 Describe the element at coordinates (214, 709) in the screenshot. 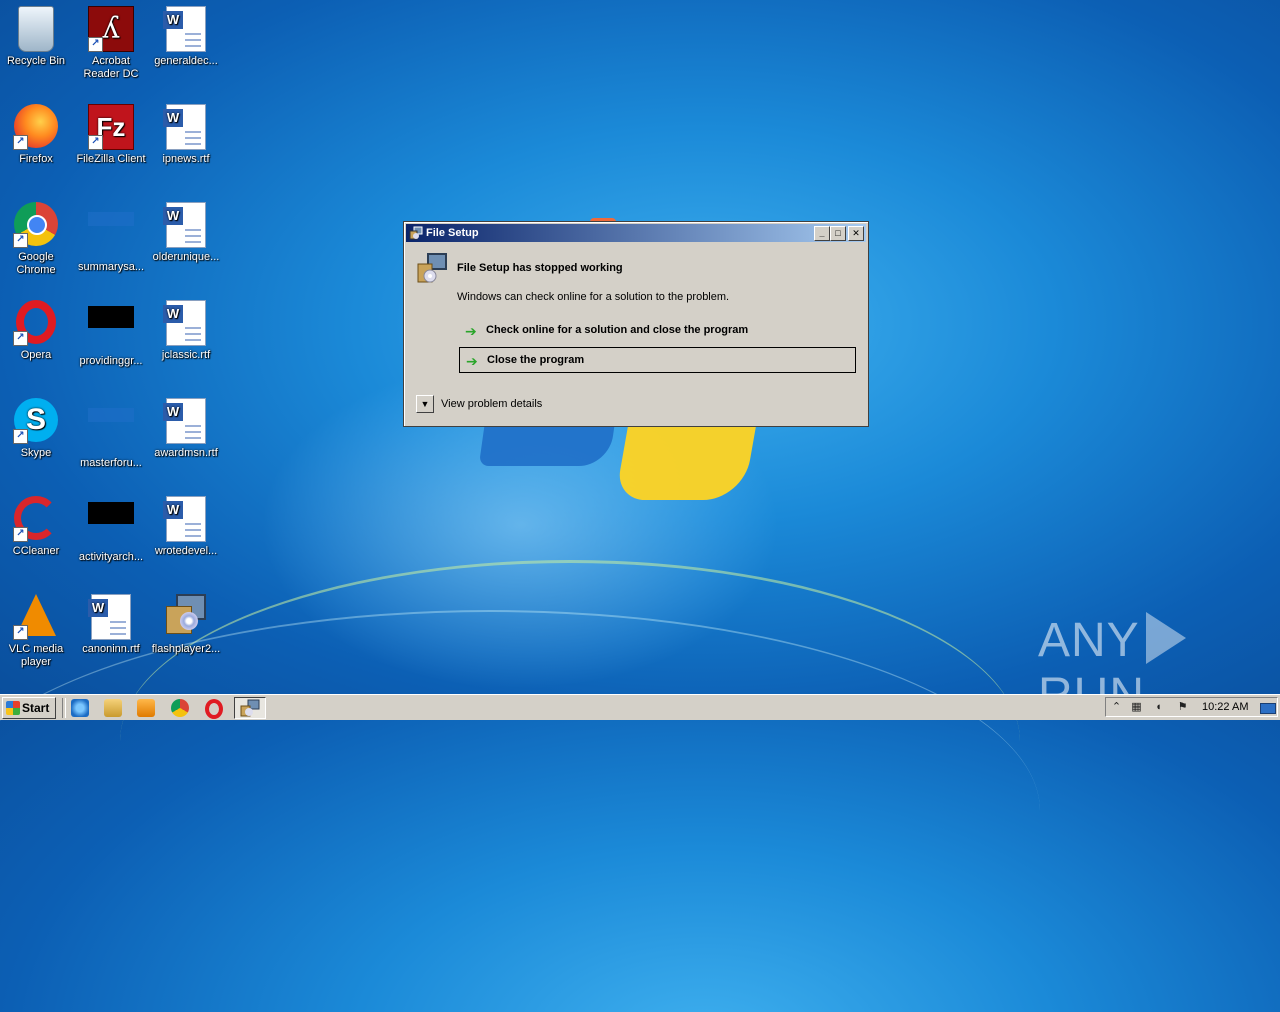

I see `opera-taskbar-icon` at that location.